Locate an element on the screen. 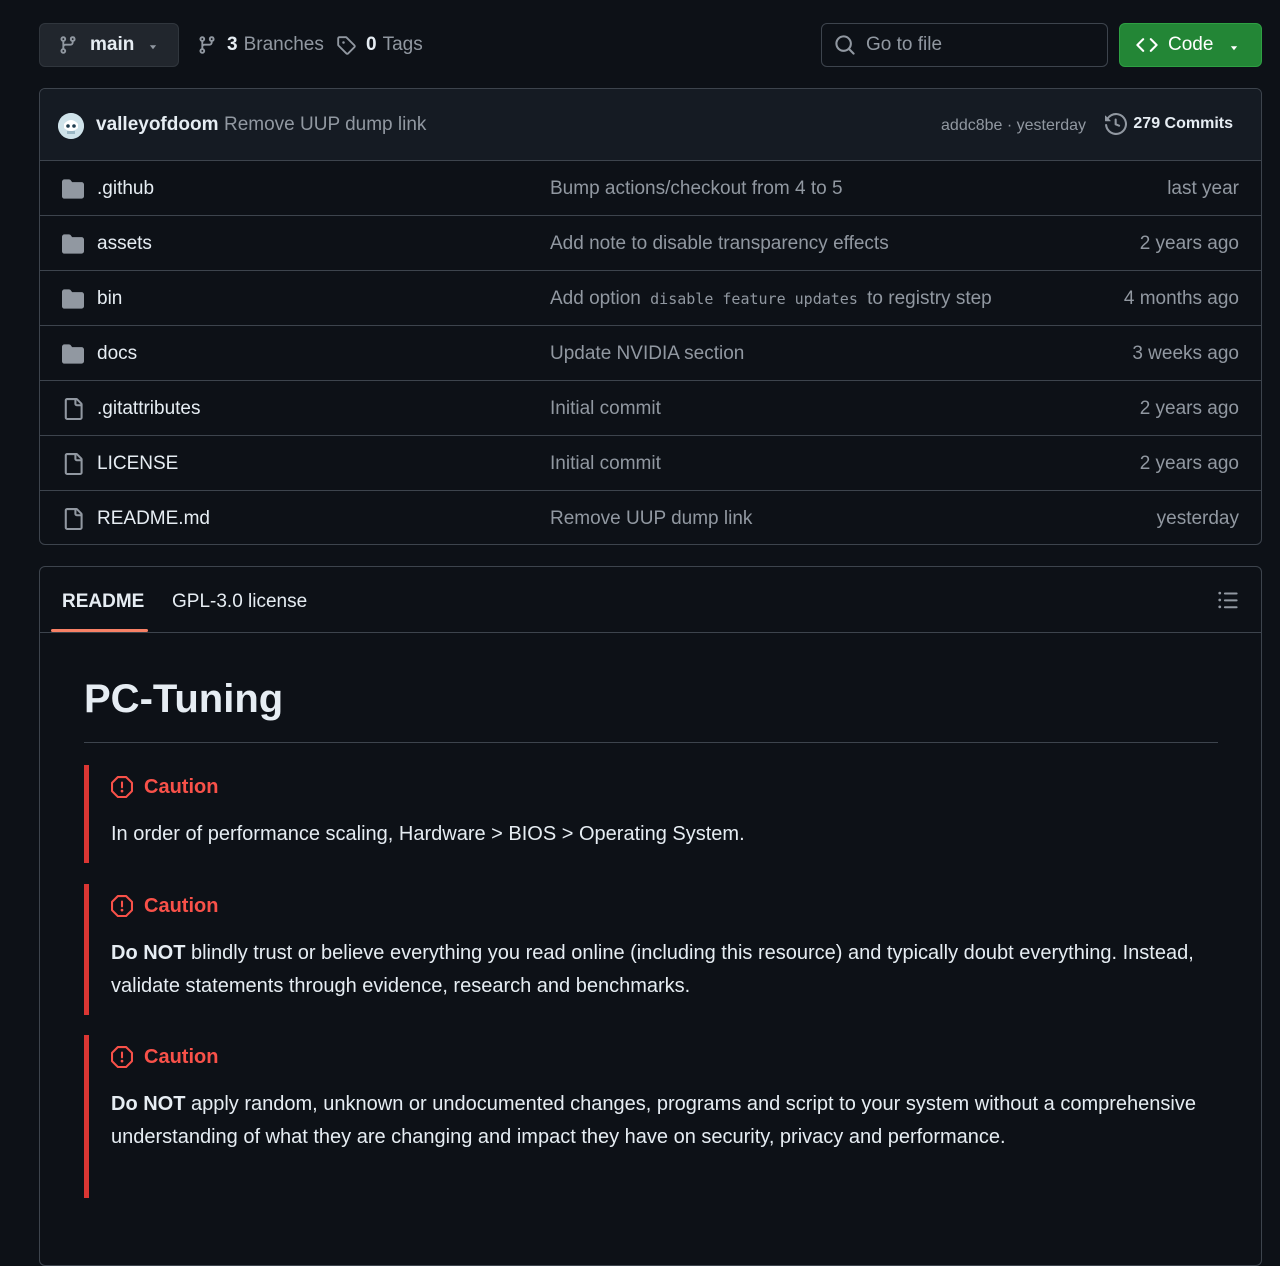  code-button: Code is located at coordinates (1190, 45).